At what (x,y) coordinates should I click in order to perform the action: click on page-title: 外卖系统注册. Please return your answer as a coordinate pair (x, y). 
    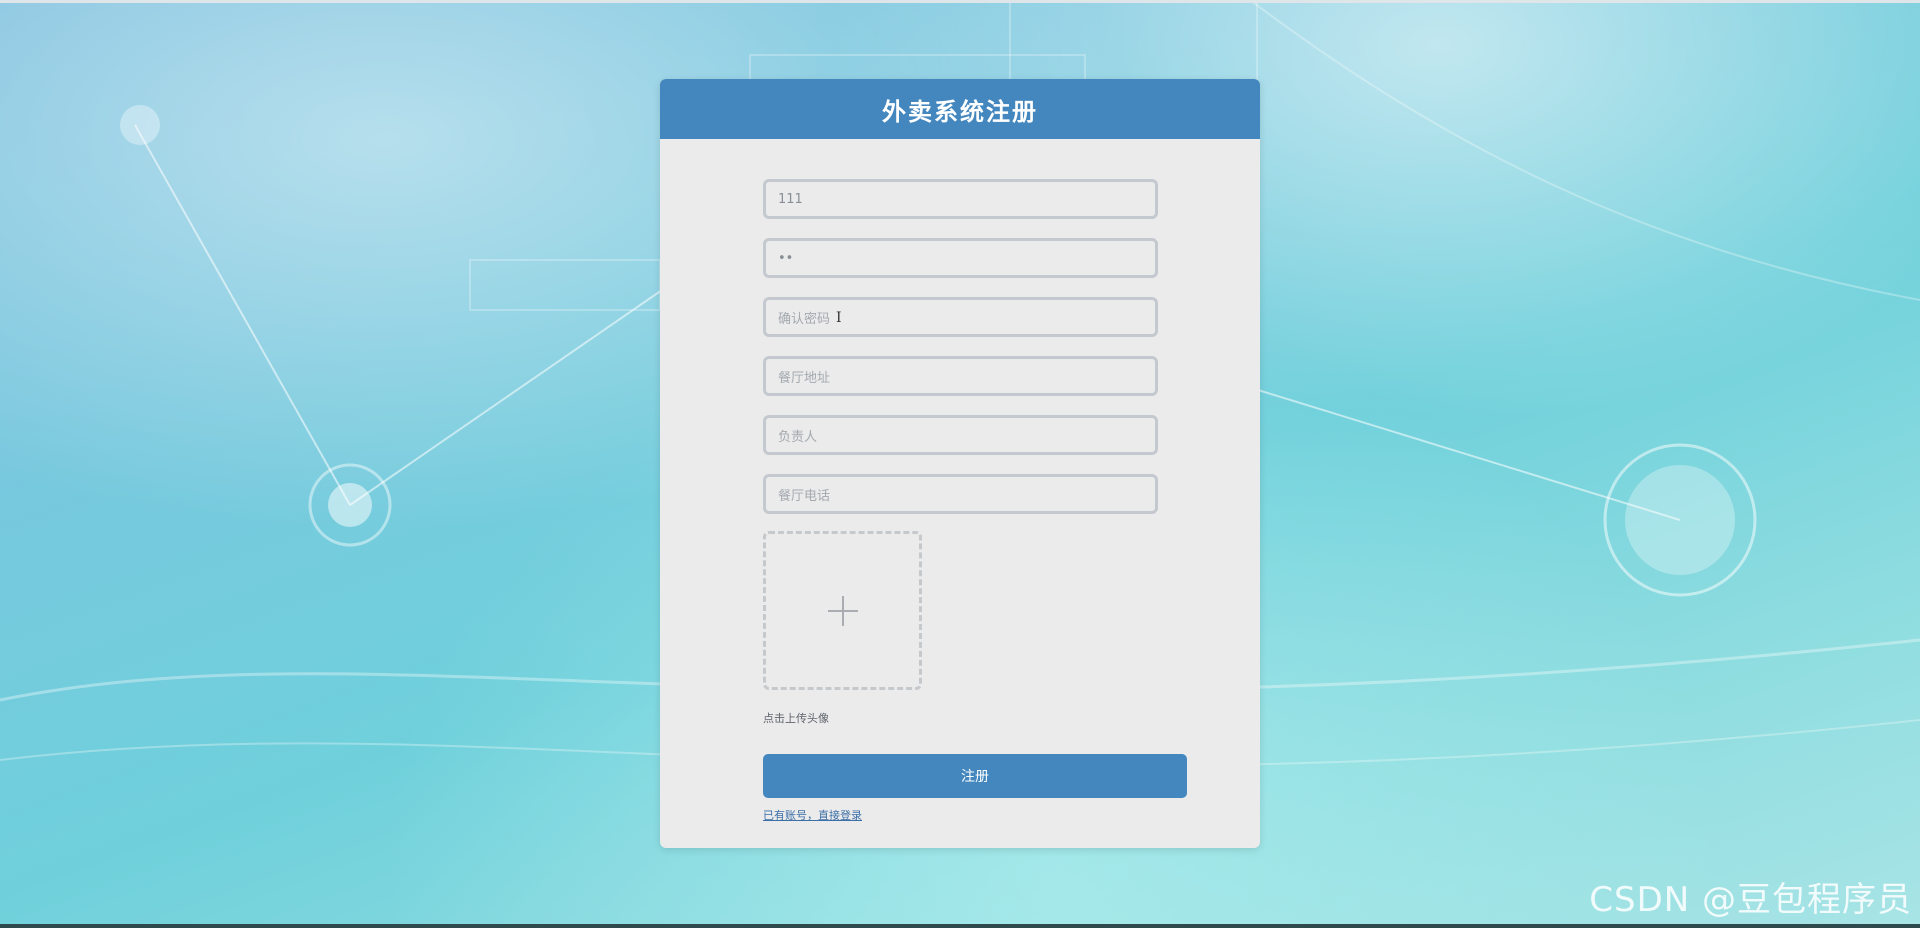
    Looking at the image, I should click on (960, 111).